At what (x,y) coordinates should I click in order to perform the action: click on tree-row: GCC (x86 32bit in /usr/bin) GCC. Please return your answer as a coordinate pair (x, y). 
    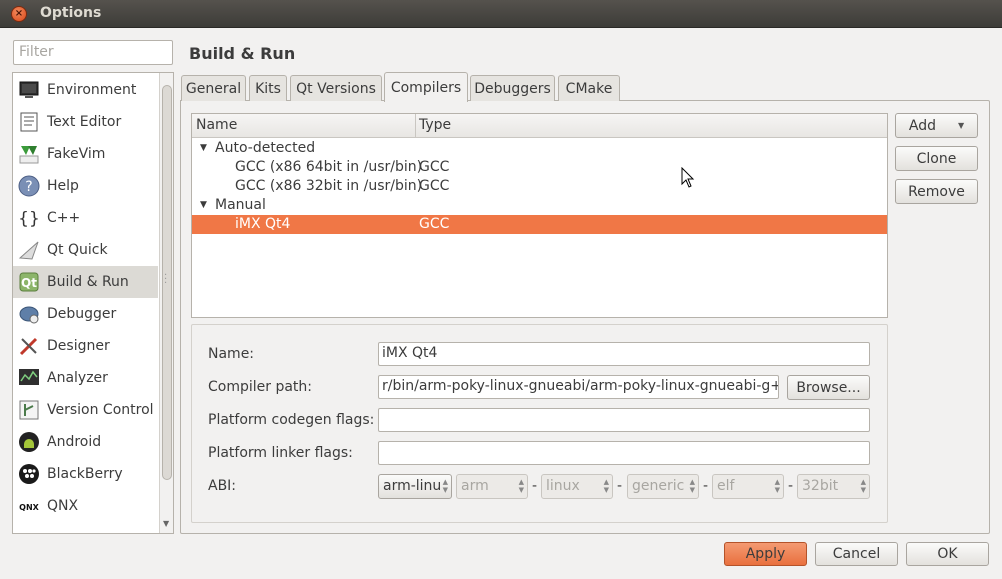
    Looking at the image, I should click on (539, 186).